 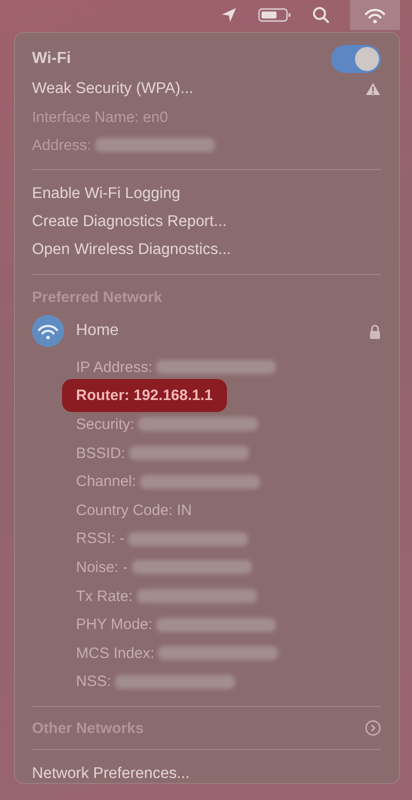 I want to click on detail-text: Tx Rate:, so click(x=104, y=596).